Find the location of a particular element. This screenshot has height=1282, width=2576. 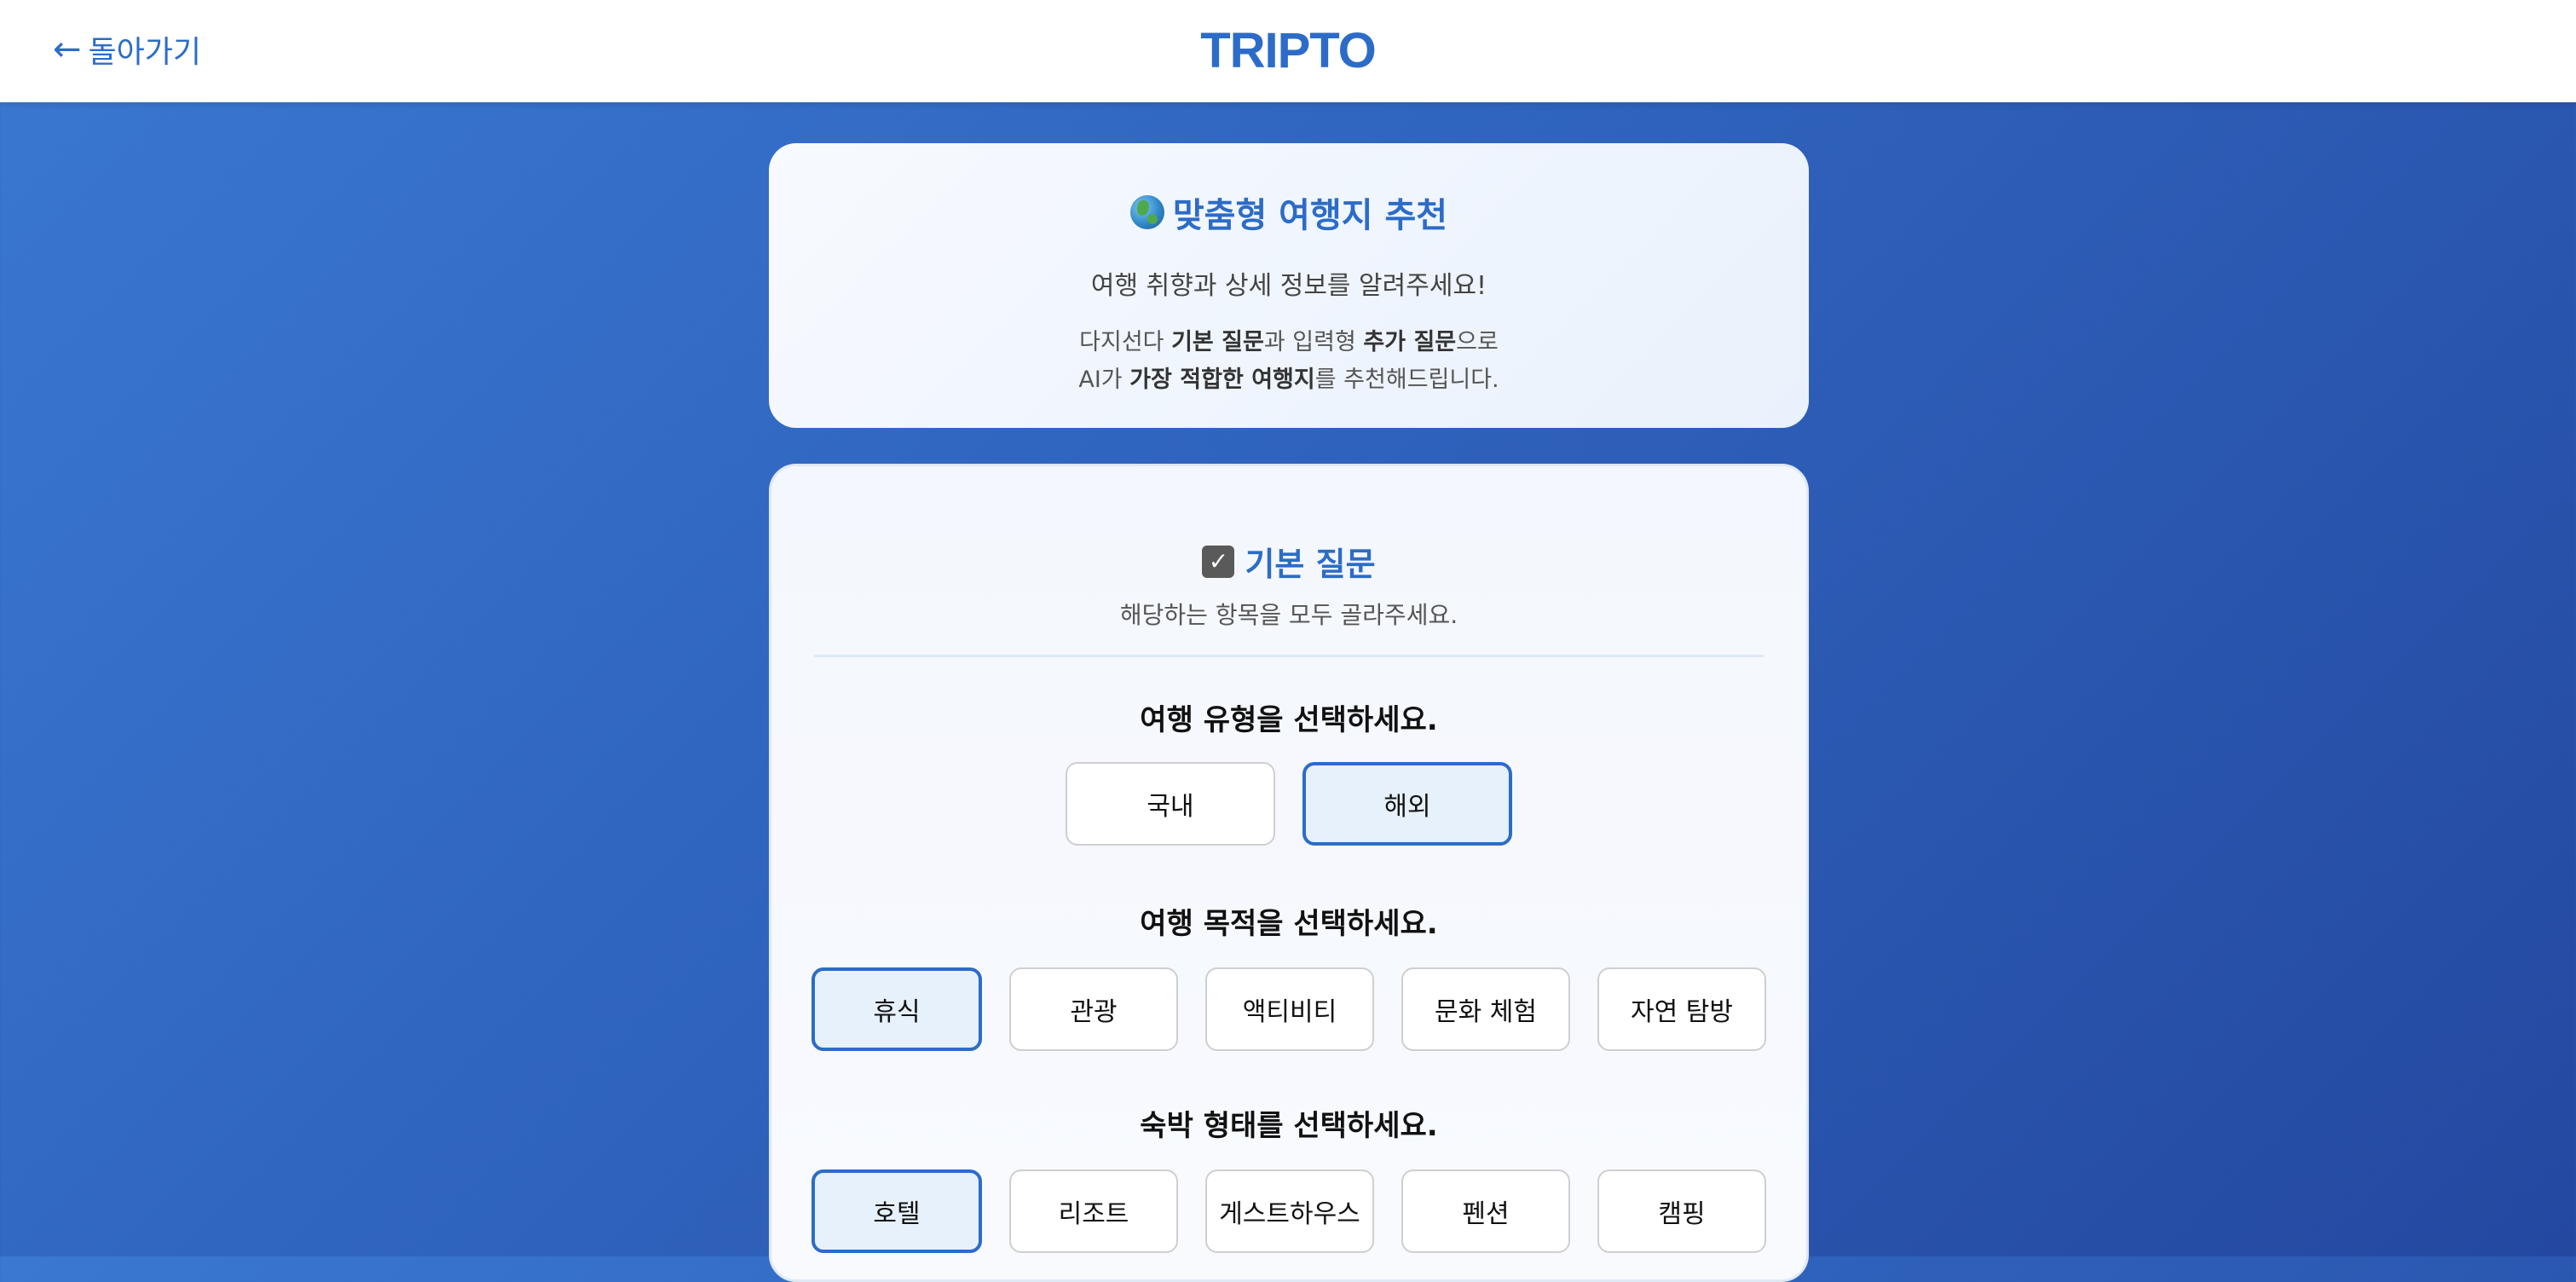

desc-text: 과 입력형 is located at coordinates (1313, 342).